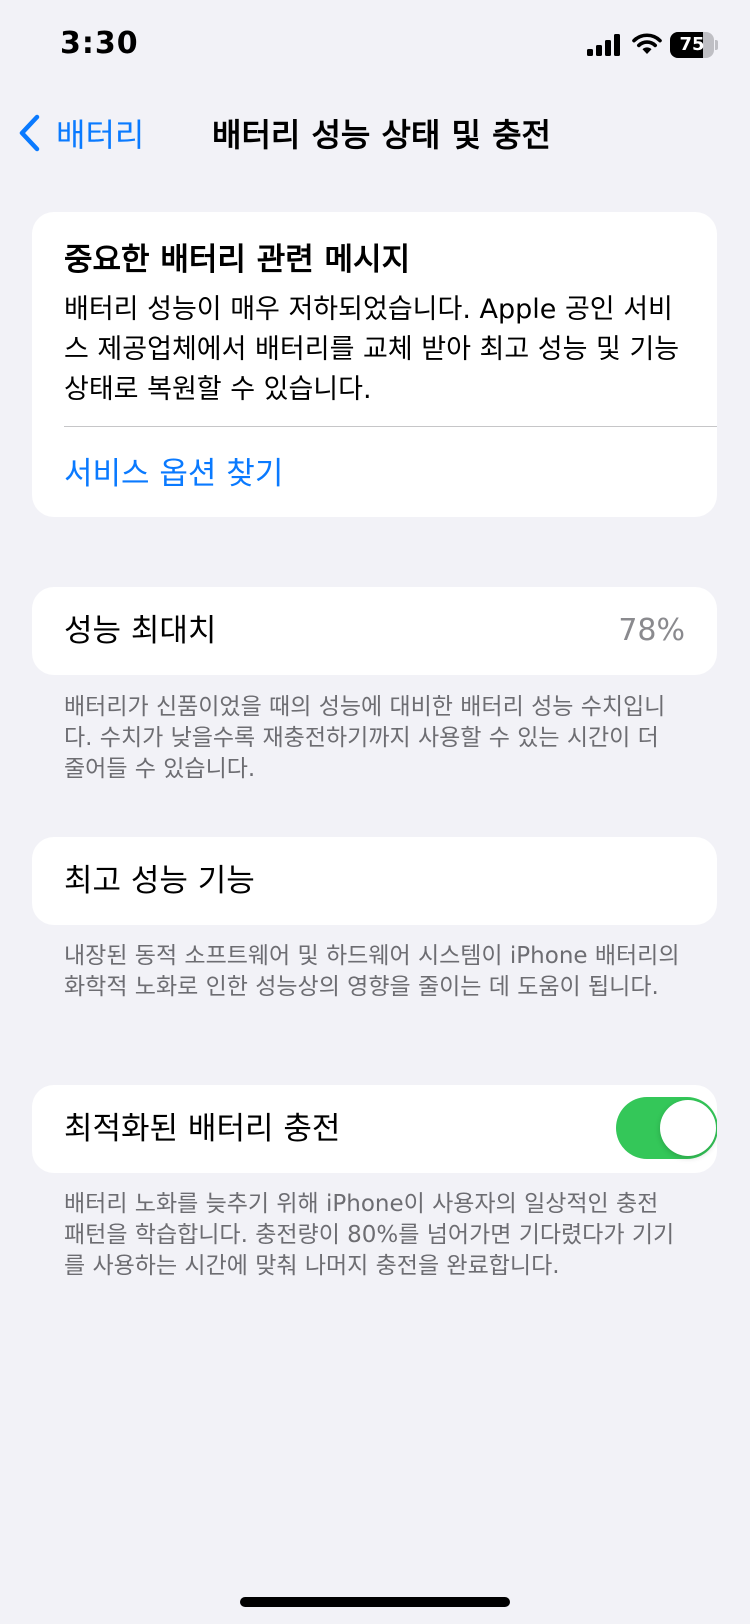  I want to click on divider, so click(390, 426).